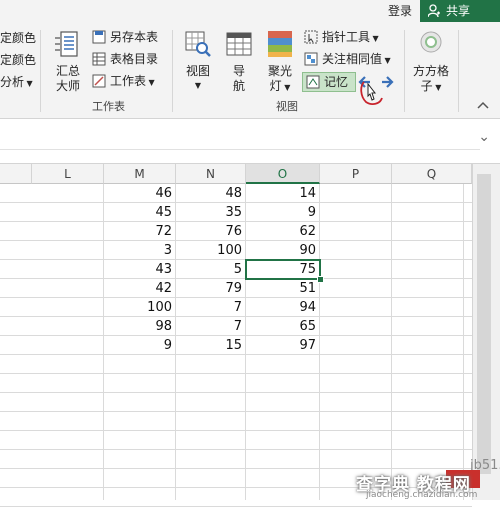 The width and height of the screenshot is (500, 507). Describe the element at coordinates (283, 326) in the screenshot. I see `grid-cell: 65` at that location.